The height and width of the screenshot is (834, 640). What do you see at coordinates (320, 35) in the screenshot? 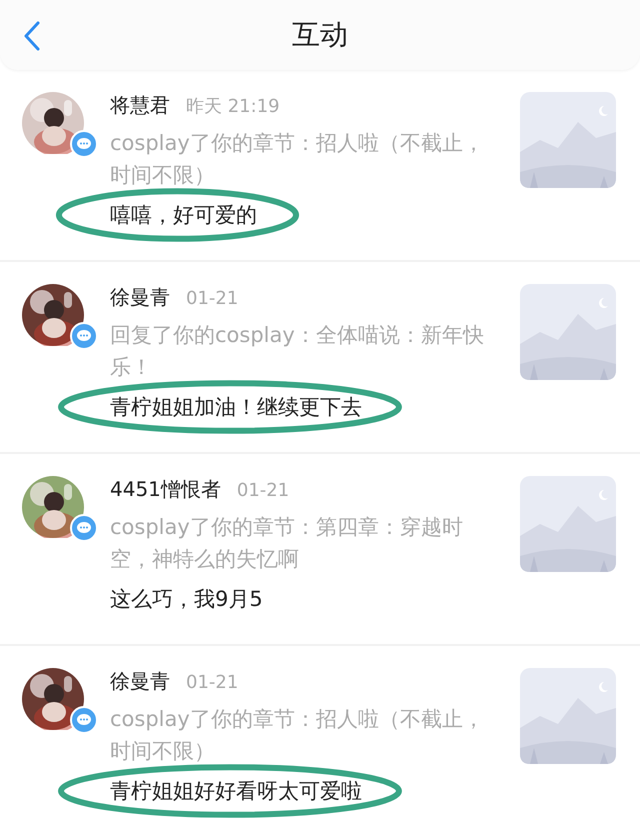
I see `page-title: 互动` at bounding box center [320, 35].